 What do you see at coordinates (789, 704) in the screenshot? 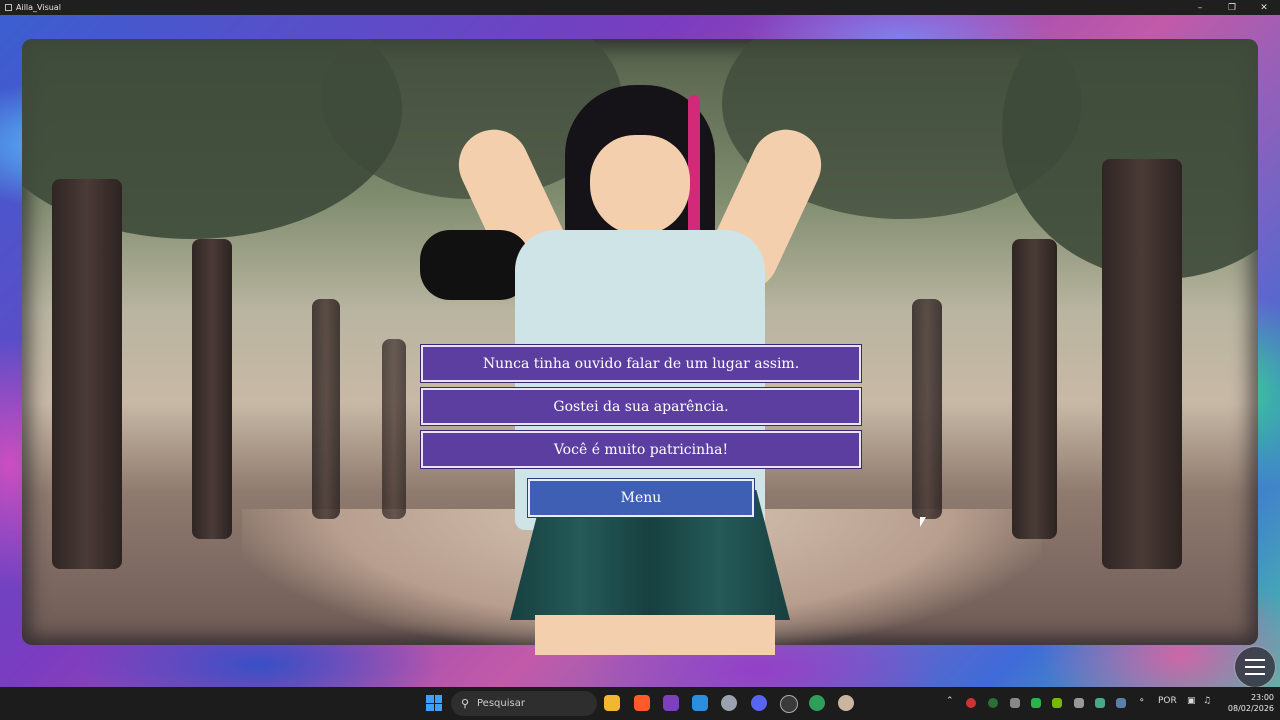
I see `app-icon-dark` at bounding box center [789, 704].